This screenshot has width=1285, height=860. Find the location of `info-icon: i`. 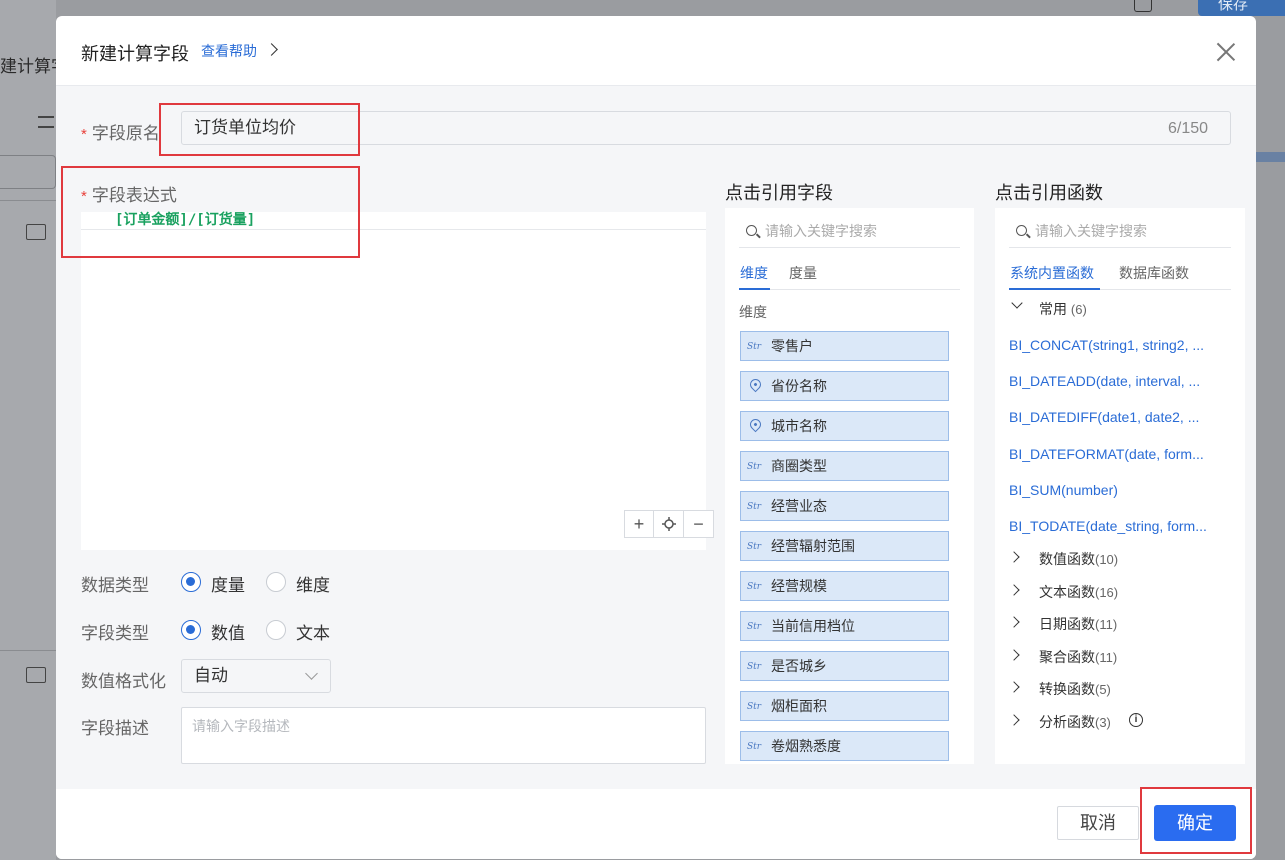

info-icon: i is located at coordinates (1136, 720).